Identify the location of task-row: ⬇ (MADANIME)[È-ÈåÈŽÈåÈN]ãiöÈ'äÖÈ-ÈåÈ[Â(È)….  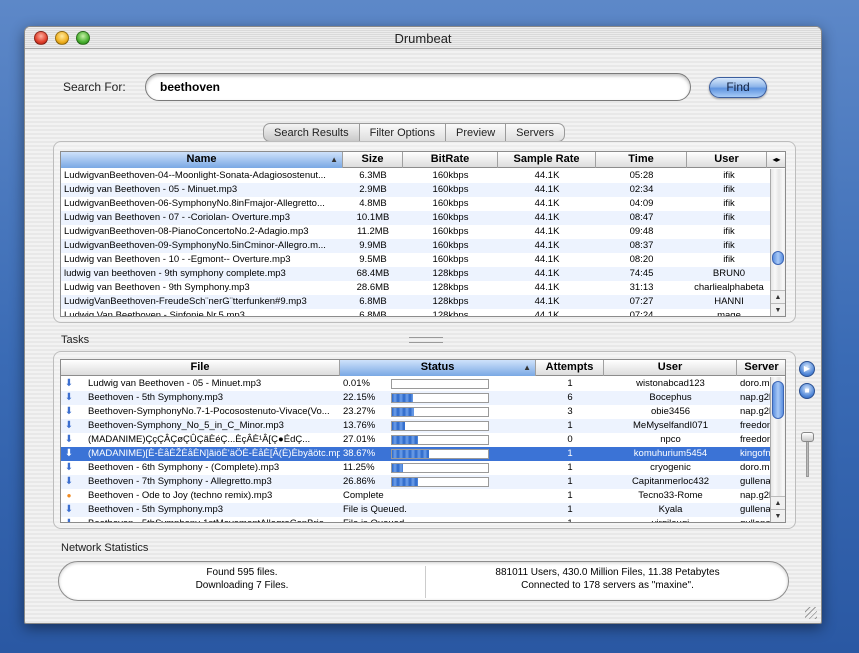
(416, 454).